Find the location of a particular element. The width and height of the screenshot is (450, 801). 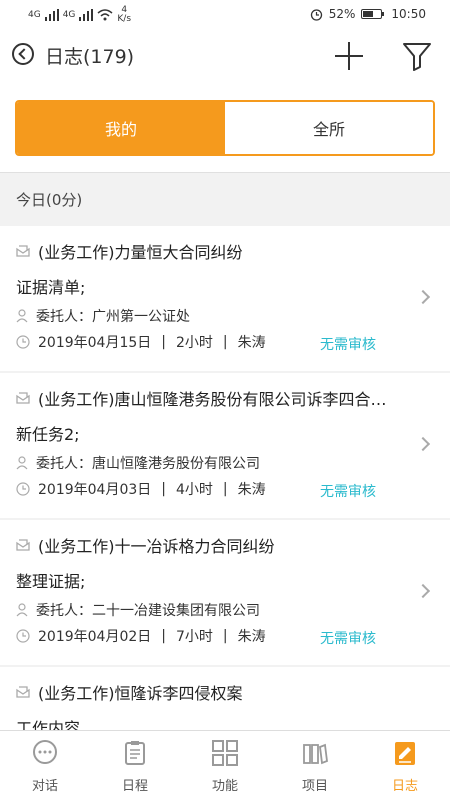

log-icon is located at coordinates (405, 753).